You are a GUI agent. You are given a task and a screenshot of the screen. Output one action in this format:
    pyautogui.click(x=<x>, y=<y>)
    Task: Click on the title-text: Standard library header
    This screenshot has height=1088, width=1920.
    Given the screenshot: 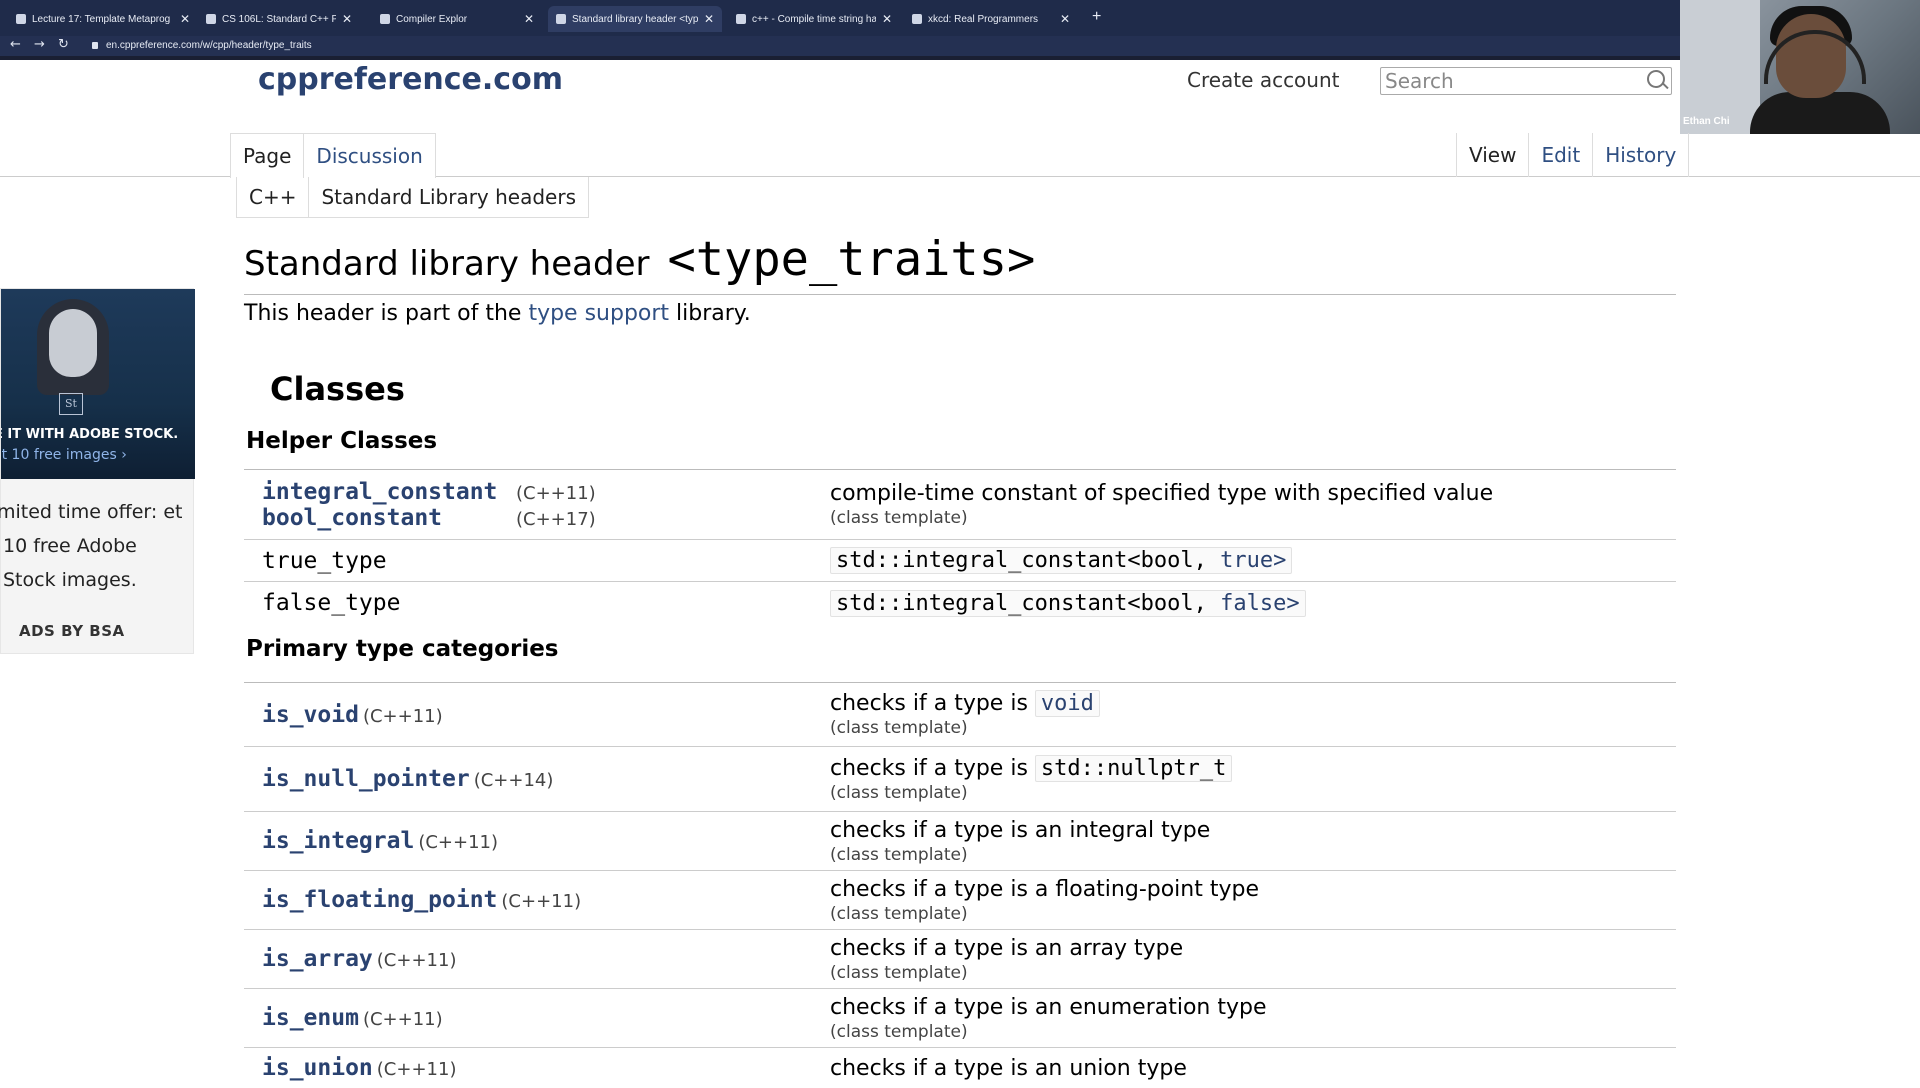 What is the action you would take?
    pyautogui.click(x=447, y=264)
    